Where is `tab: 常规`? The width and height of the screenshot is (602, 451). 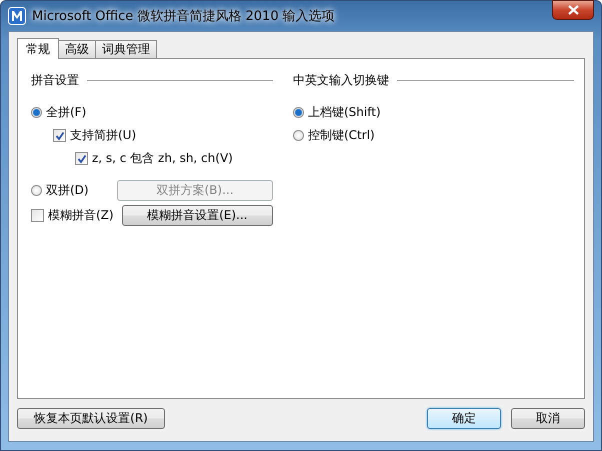
tab: 常规 is located at coordinates (38, 48).